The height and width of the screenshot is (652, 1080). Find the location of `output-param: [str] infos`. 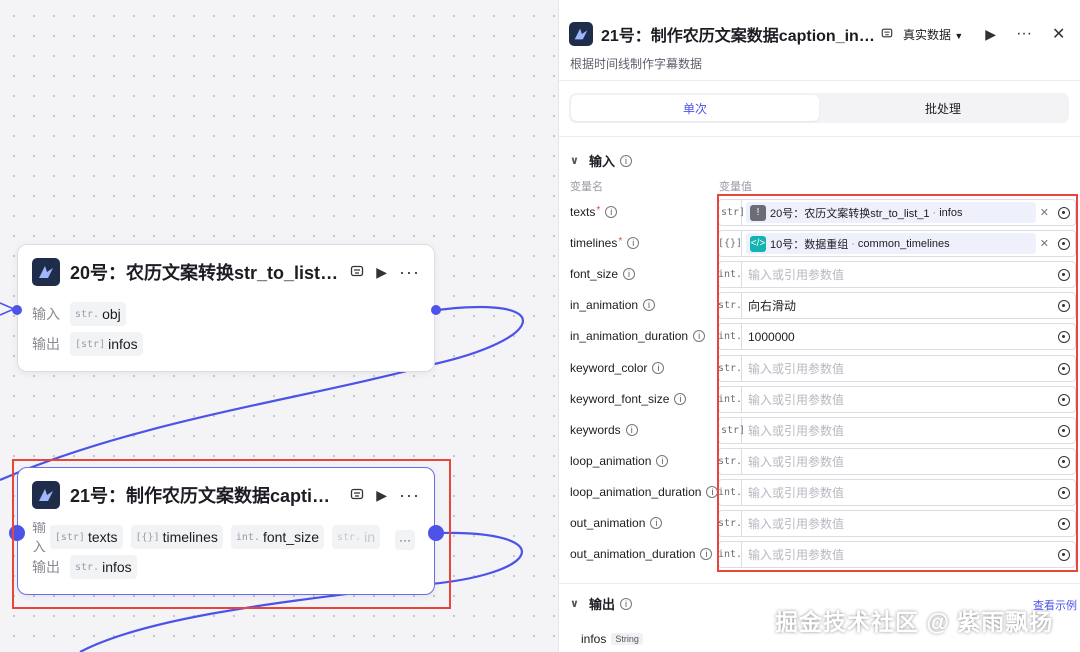

output-param: [str] infos is located at coordinates (106, 344).